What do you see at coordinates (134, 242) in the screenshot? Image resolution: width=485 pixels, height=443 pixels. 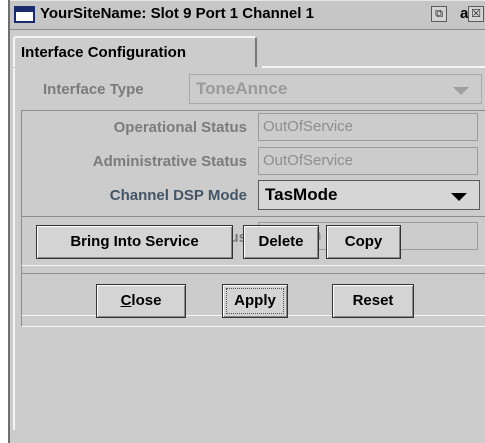 I see `bring-into-service-button: Bring Into Service` at bounding box center [134, 242].